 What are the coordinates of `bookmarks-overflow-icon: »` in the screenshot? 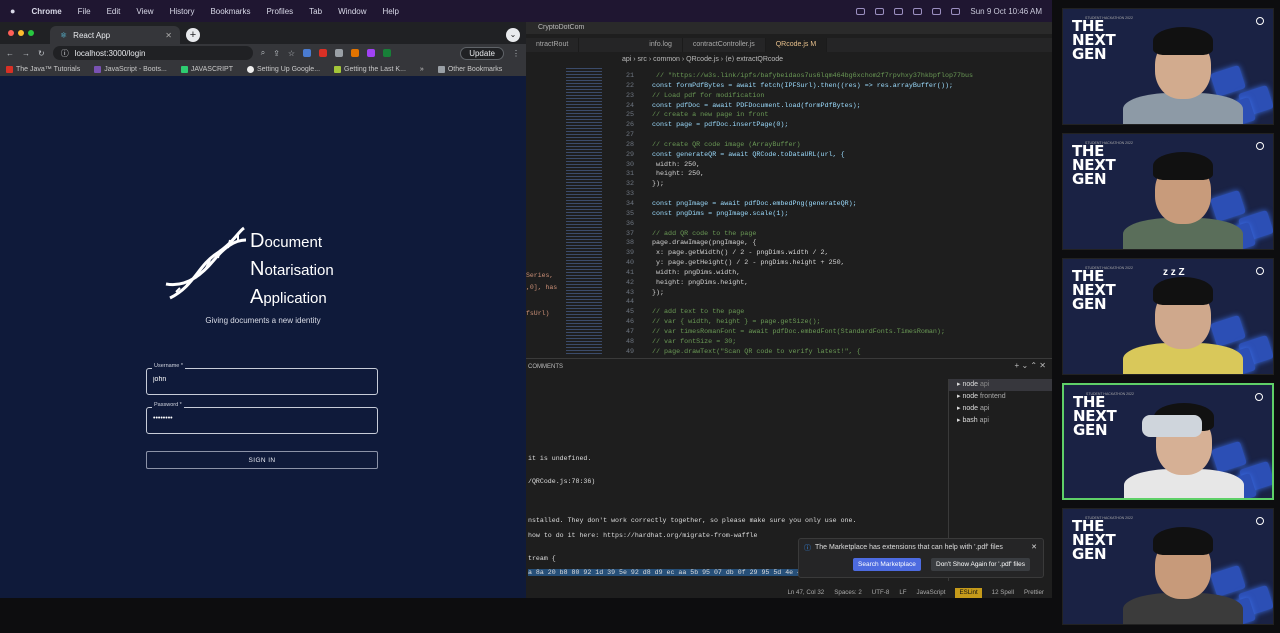 It's located at (422, 69).